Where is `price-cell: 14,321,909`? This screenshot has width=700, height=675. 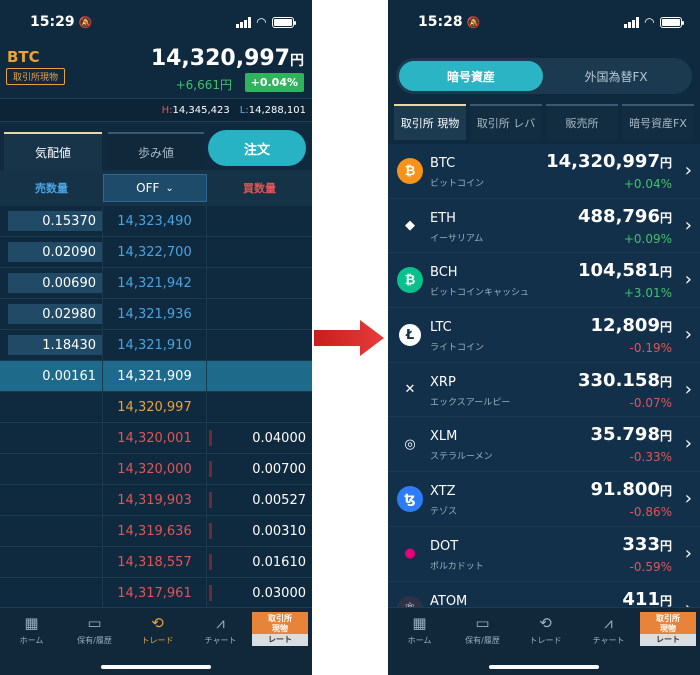 price-cell: 14,321,909 is located at coordinates (155, 376).